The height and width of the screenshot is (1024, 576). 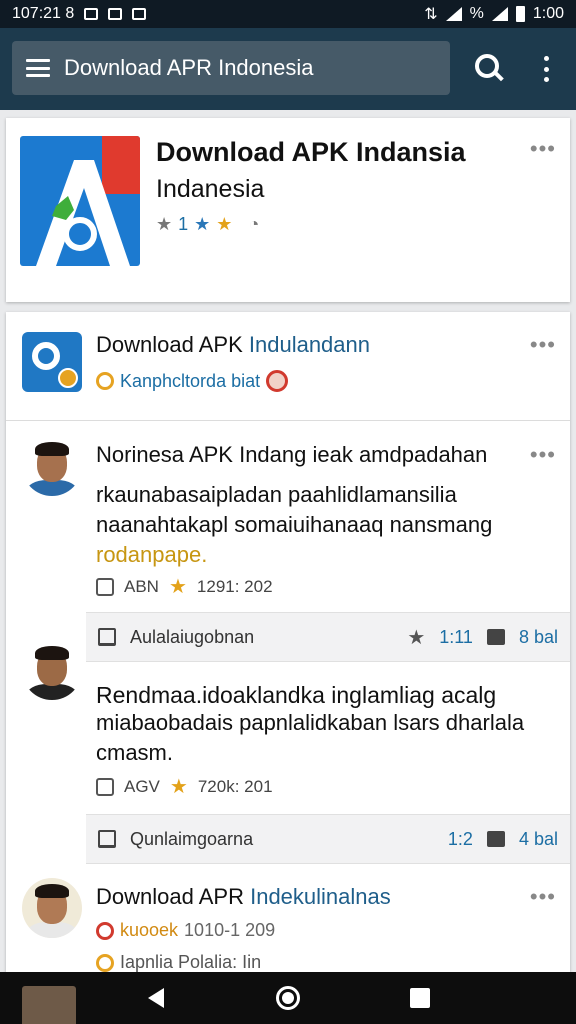 What do you see at coordinates (43, 13) in the screenshot?
I see `status-time-left: 107:21 8` at bounding box center [43, 13].